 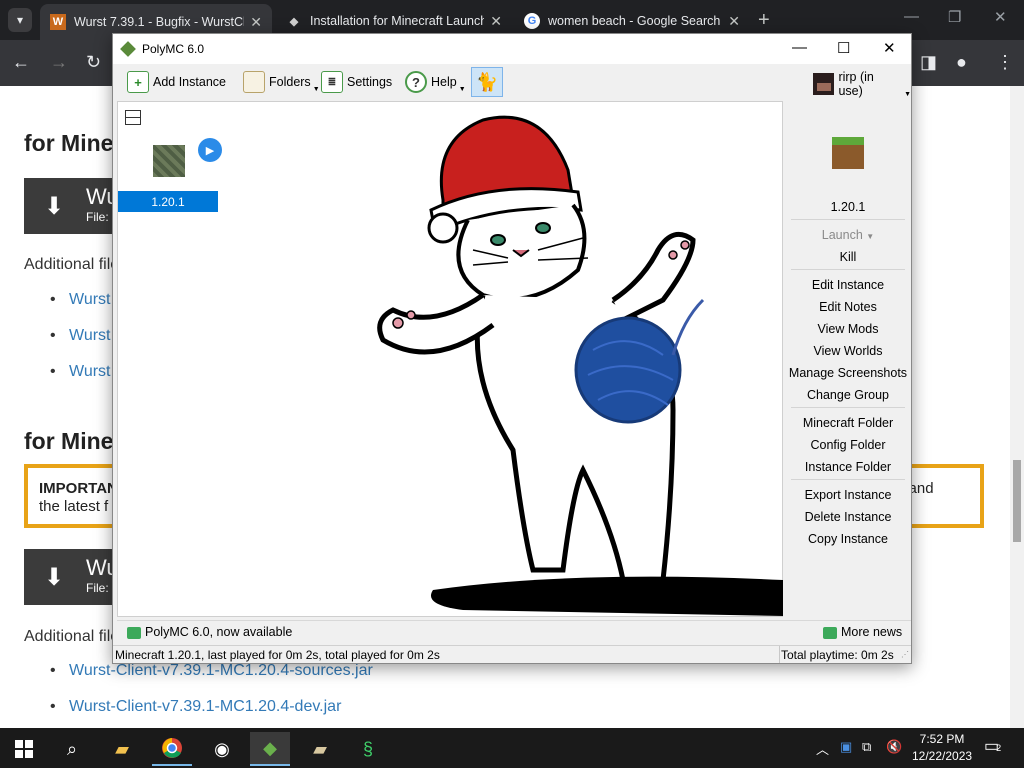 I want to click on clock-date: 12/22/2023, so click(x=942, y=756).